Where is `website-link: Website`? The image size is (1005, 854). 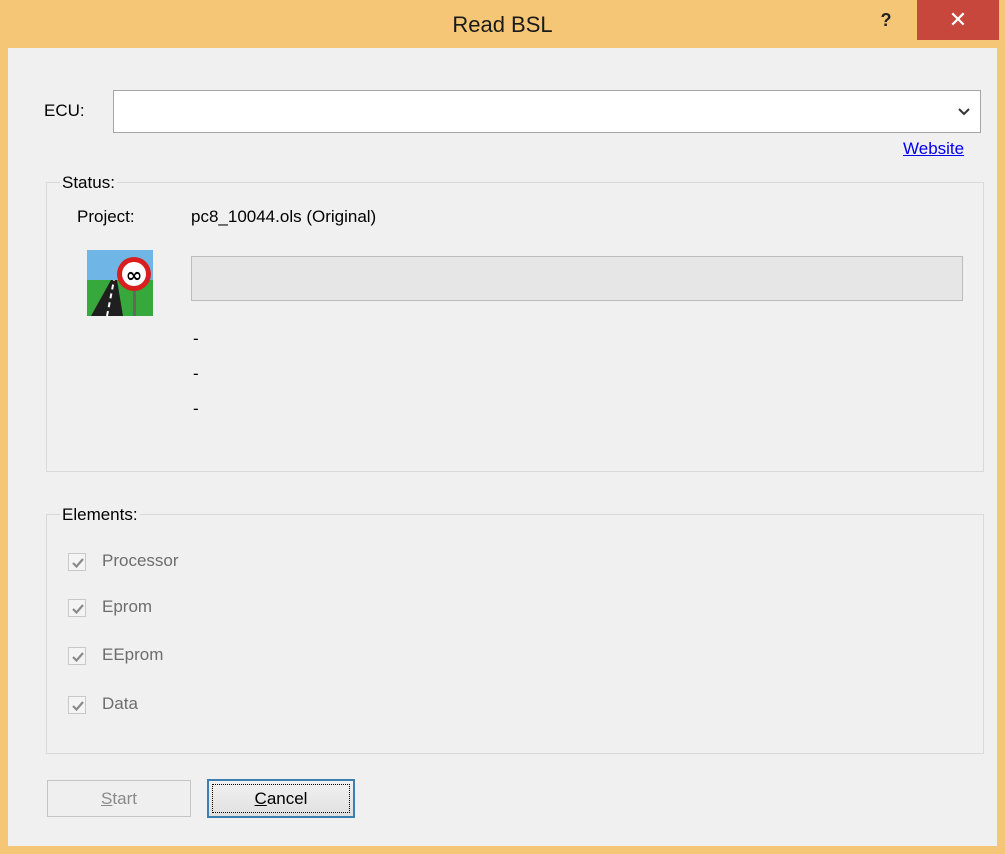
website-link: Website is located at coordinates (933, 149).